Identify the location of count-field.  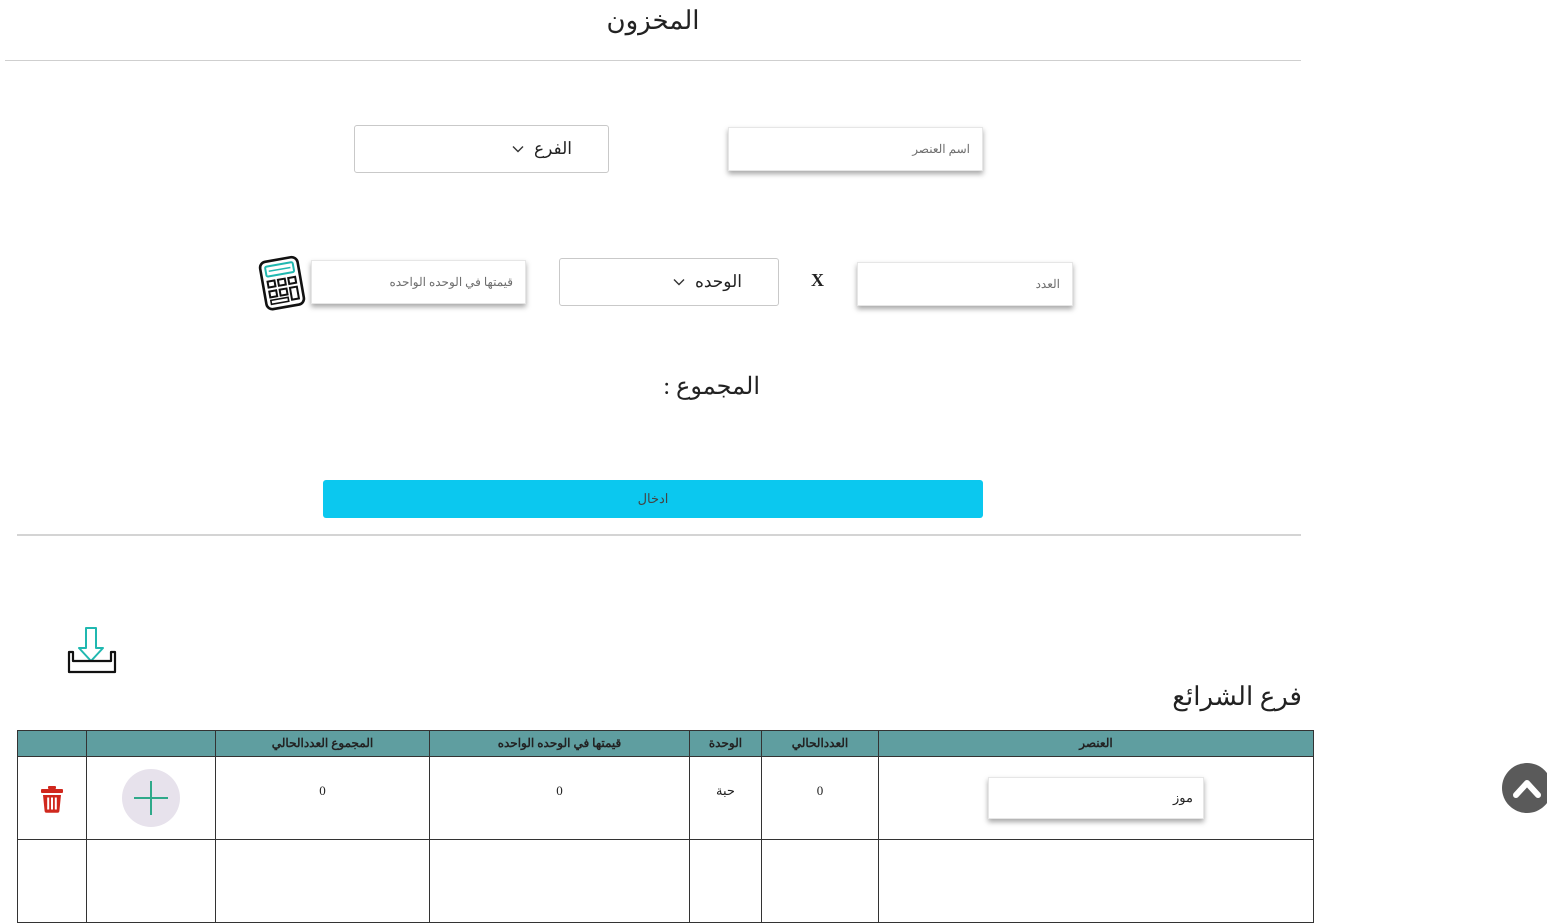
(965, 284).